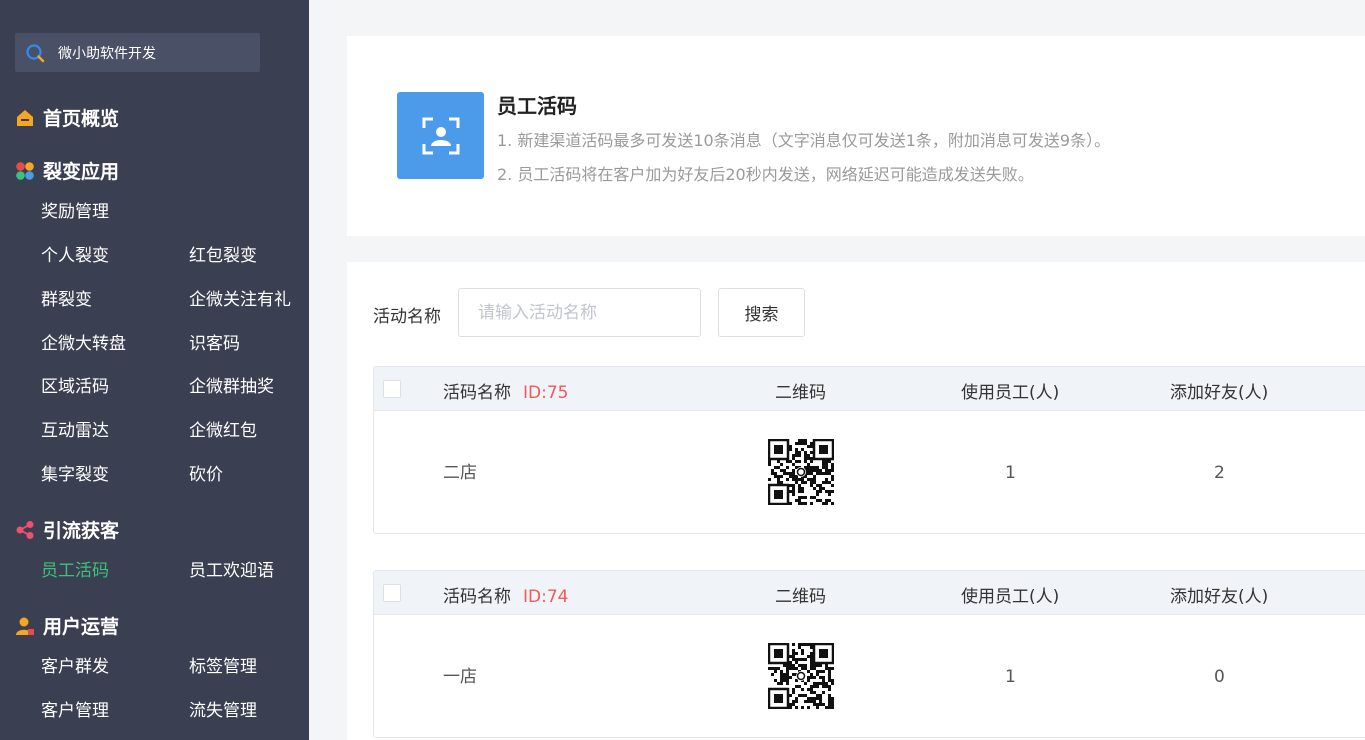  Describe the element at coordinates (546, 597) in the screenshot. I see `code-id: ID:74` at that location.